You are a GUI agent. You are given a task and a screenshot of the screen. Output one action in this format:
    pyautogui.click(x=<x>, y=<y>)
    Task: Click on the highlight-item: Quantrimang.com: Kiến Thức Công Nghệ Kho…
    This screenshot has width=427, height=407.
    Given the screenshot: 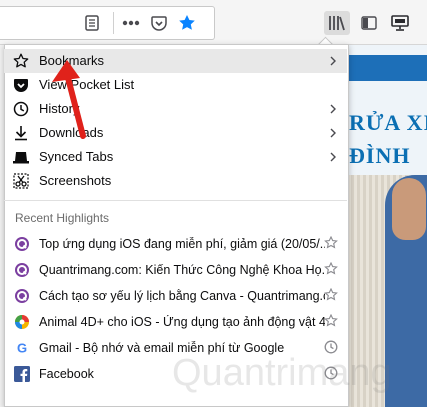 What is the action you would take?
    pyautogui.click(x=175, y=270)
    